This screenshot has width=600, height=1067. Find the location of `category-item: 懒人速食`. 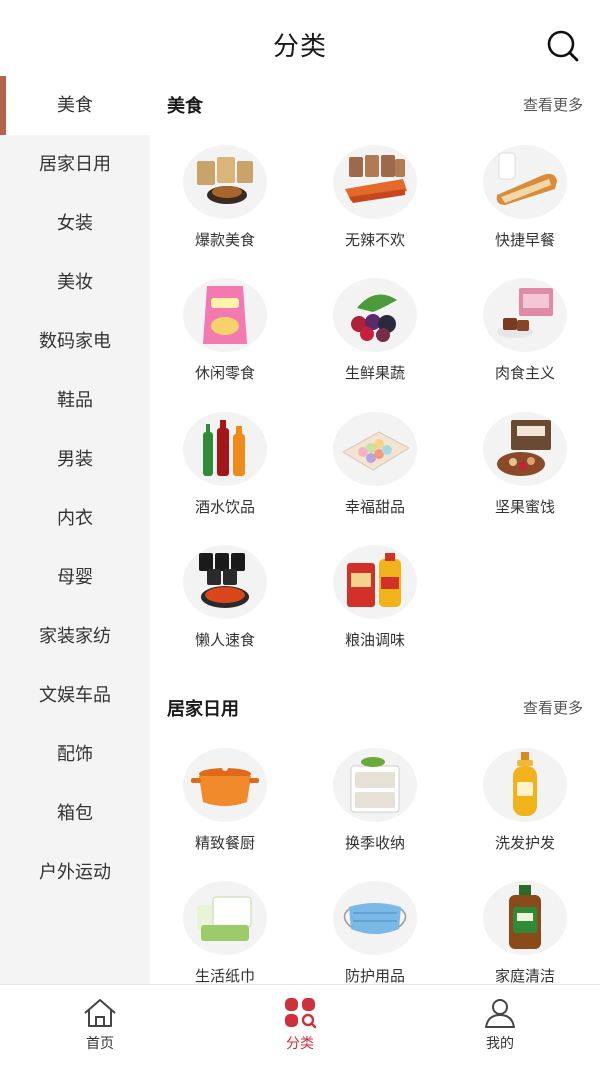

category-item: 懒人速食 is located at coordinates (225, 610).